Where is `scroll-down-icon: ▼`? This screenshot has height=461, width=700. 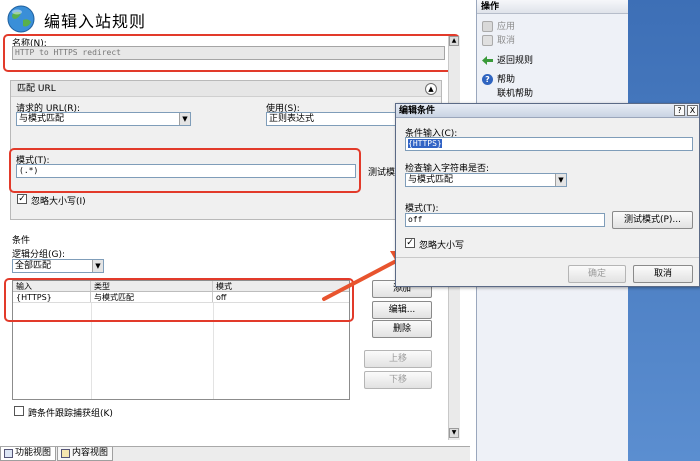 scroll-down-icon: ▼ is located at coordinates (454, 433).